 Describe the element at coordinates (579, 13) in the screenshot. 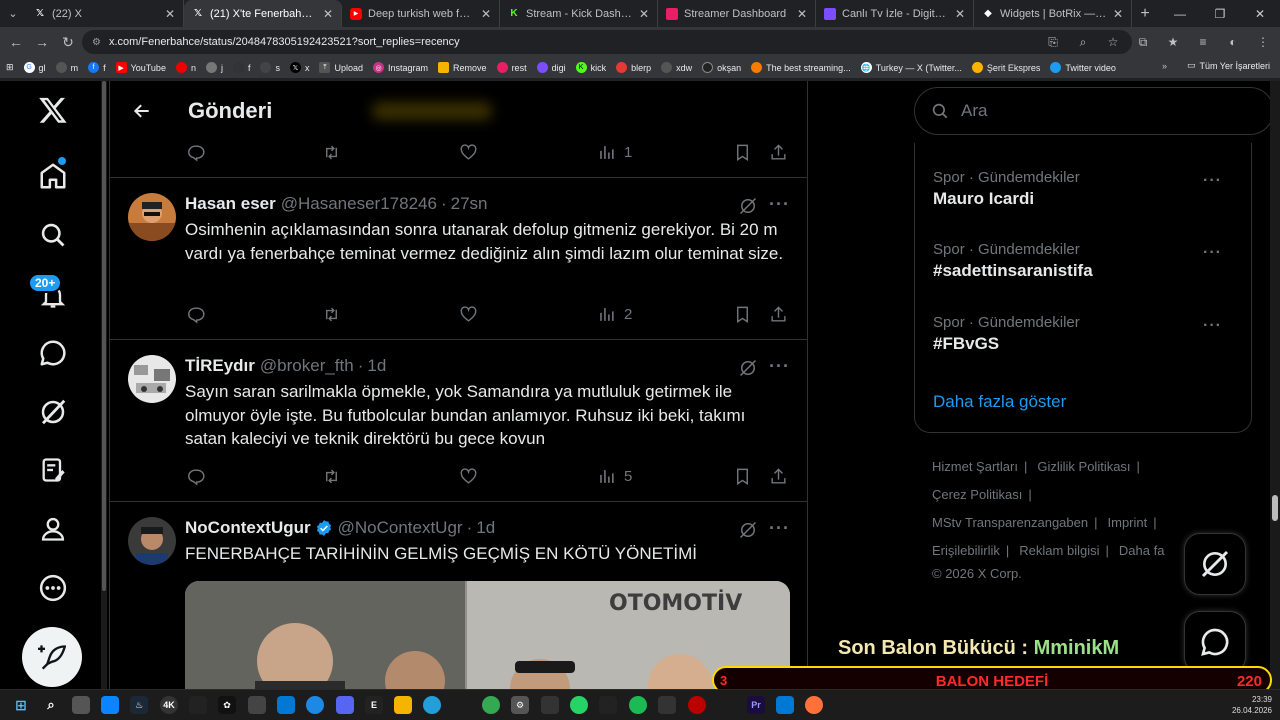

I see `browser-tab: K Stream - Kick Dashboard ✕` at that location.